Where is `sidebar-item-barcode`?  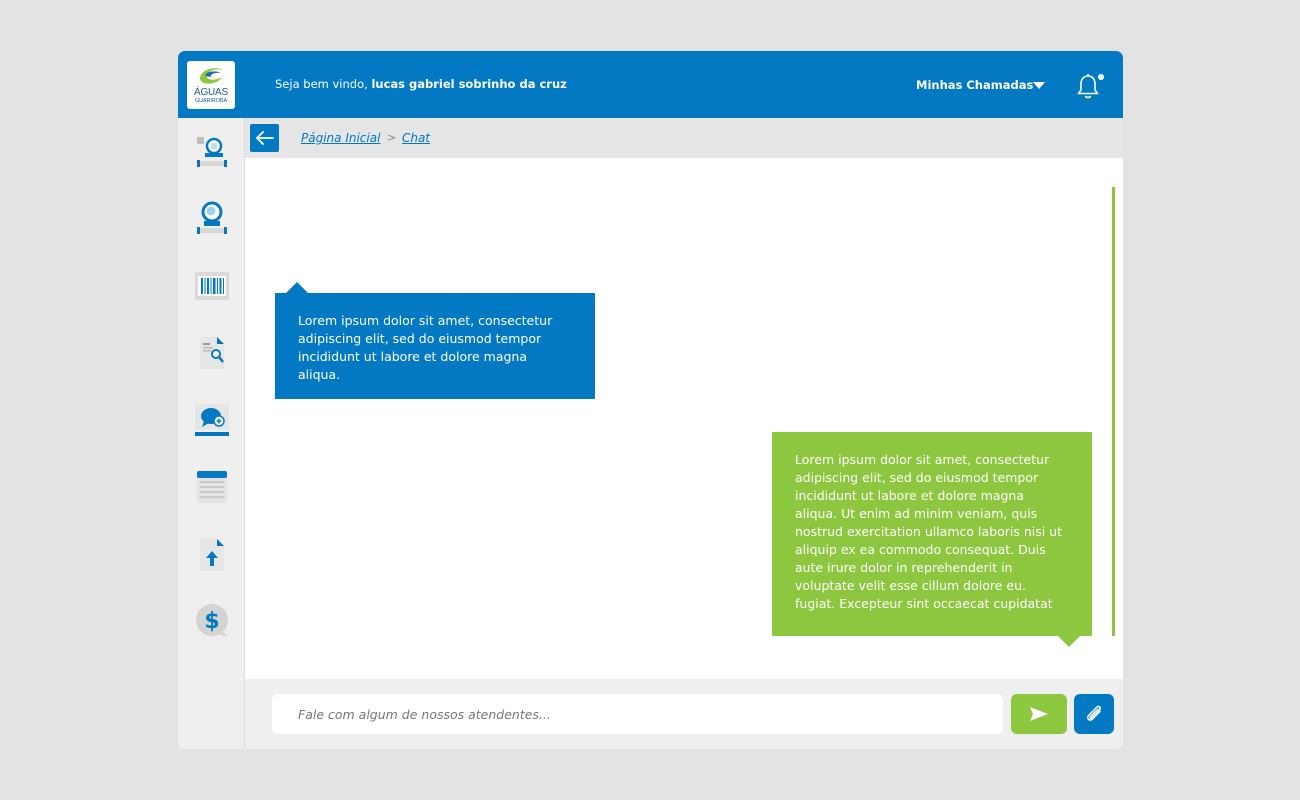
sidebar-item-barcode is located at coordinates (212, 286).